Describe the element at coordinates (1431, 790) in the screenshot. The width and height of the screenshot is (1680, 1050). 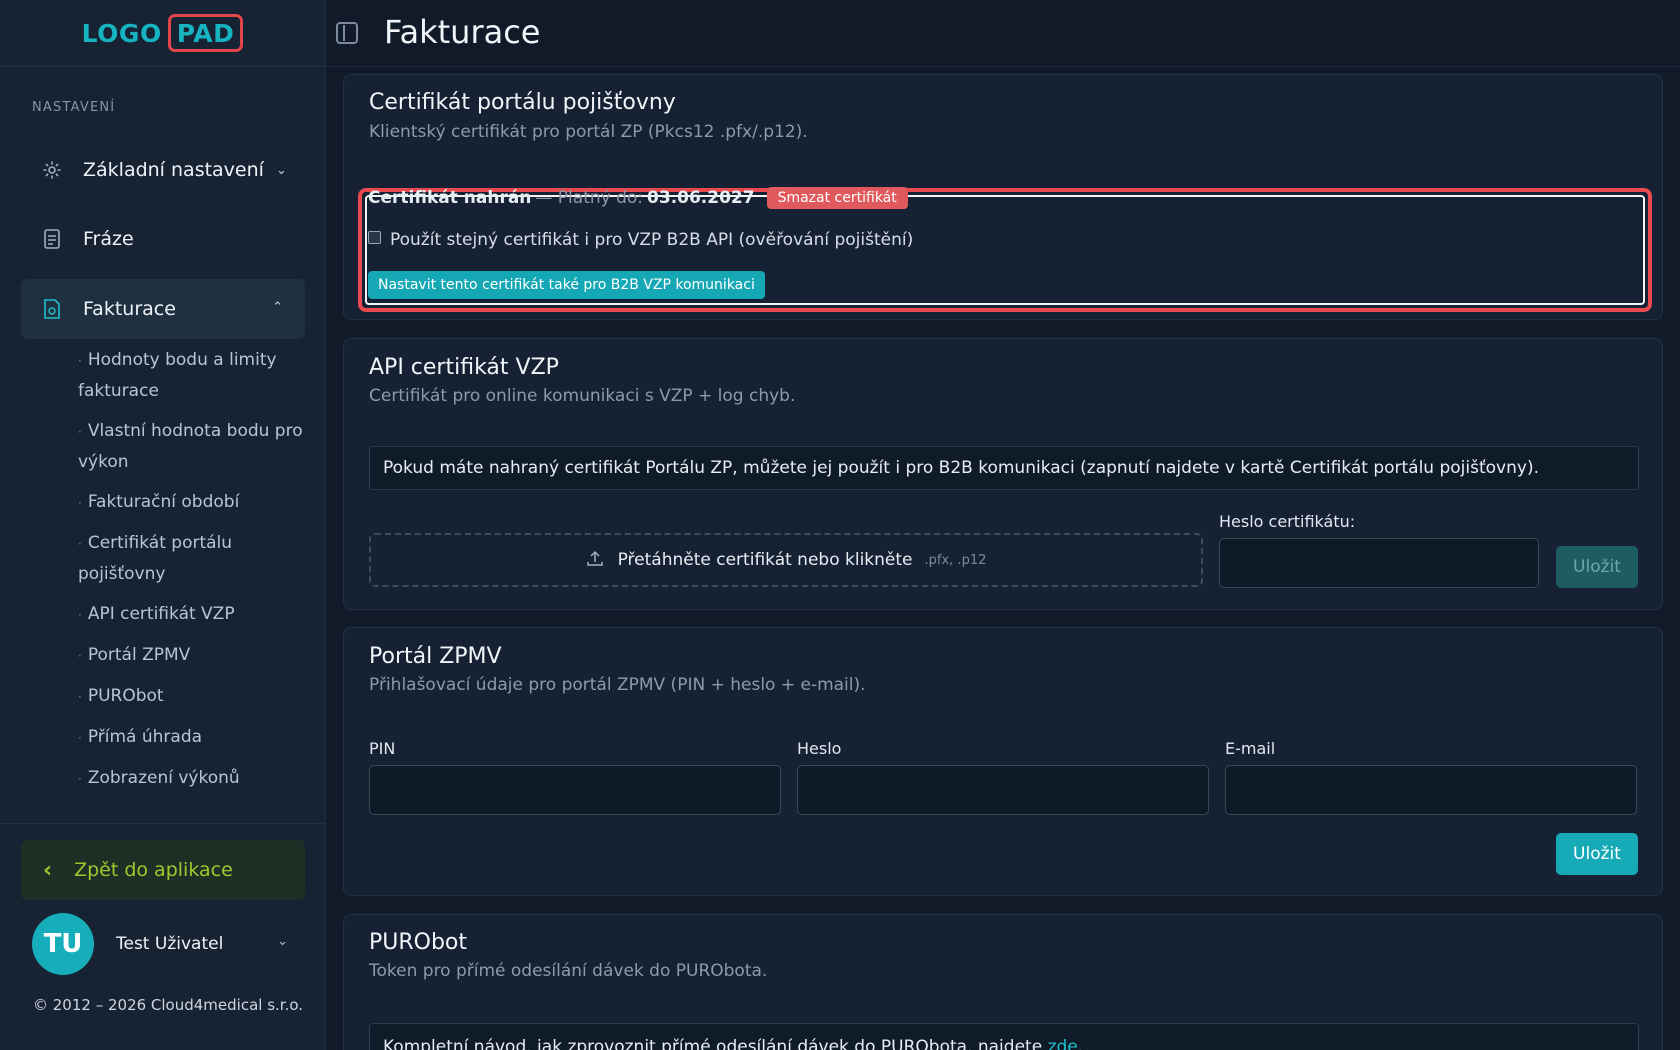
I see `email-input` at that location.